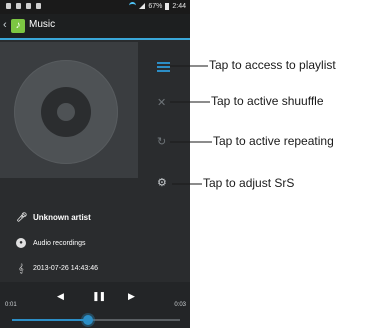  I want to click on srs-button: ⚙, so click(163, 183).